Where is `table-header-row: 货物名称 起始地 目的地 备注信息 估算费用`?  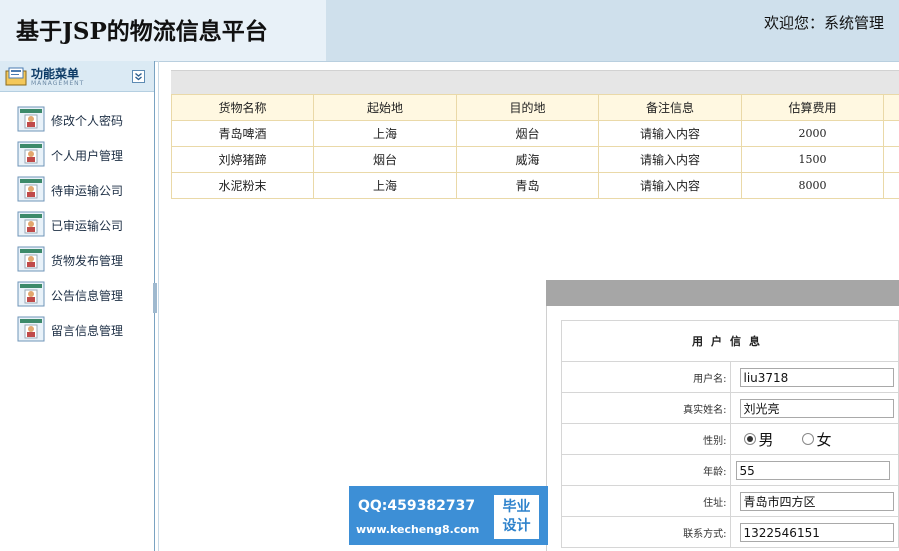 table-header-row: 货物名称 起始地 目的地 备注信息 估算费用 is located at coordinates (535, 107).